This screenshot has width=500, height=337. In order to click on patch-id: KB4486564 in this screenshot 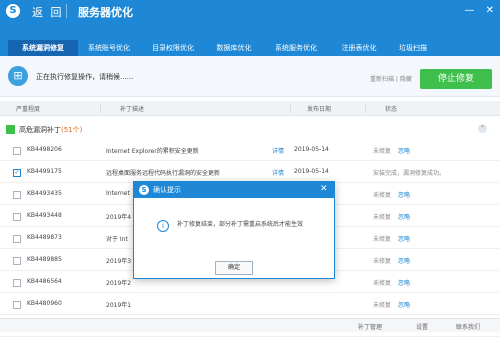, I will do `click(44, 281)`.